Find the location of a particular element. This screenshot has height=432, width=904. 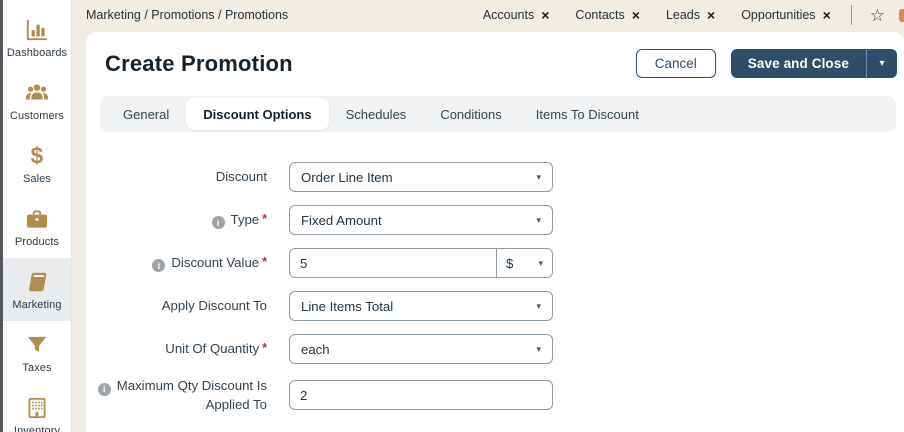

field-label-unit-of-quantity: Unit Of Quantity * is located at coordinates (176, 349).